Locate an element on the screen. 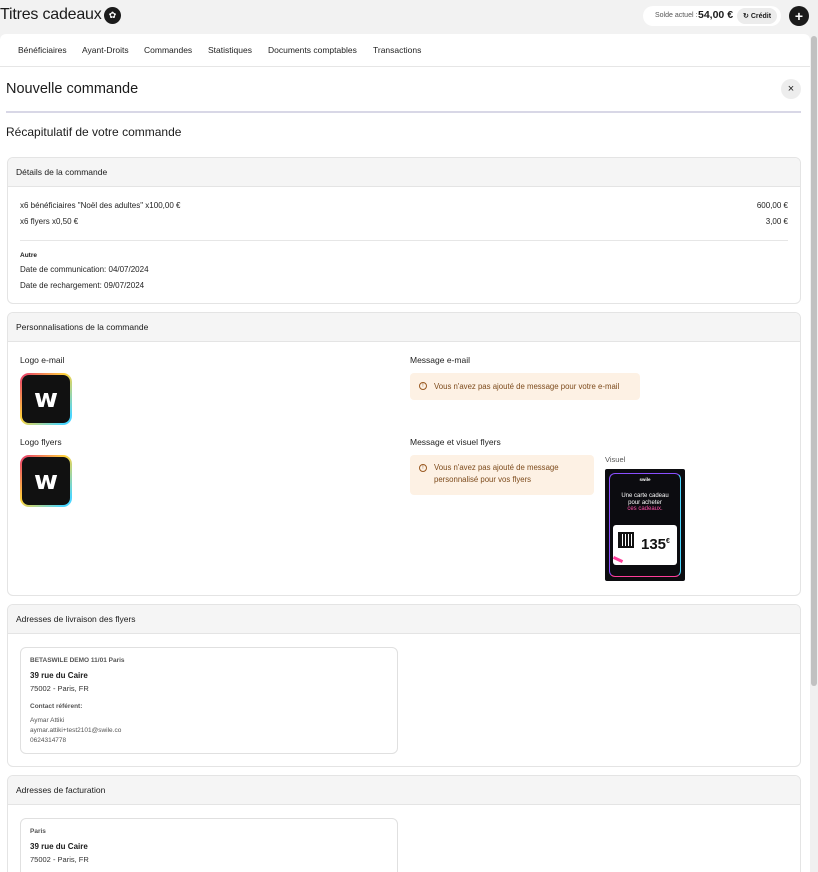  refresh-icon: ↻ is located at coordinates (745, 16).